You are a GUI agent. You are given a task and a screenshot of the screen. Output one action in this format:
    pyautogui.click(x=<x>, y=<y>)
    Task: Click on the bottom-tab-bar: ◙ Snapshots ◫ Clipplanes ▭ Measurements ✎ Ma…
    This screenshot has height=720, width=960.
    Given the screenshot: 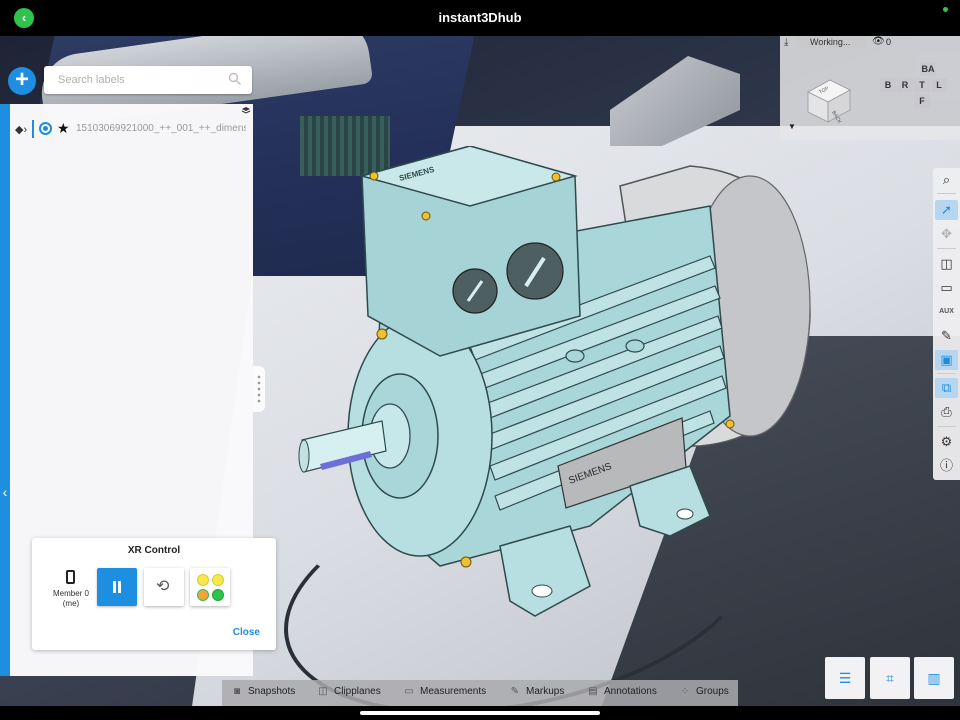 What is the action you would take?
    pyautogui.click(x=480, y=693)
    